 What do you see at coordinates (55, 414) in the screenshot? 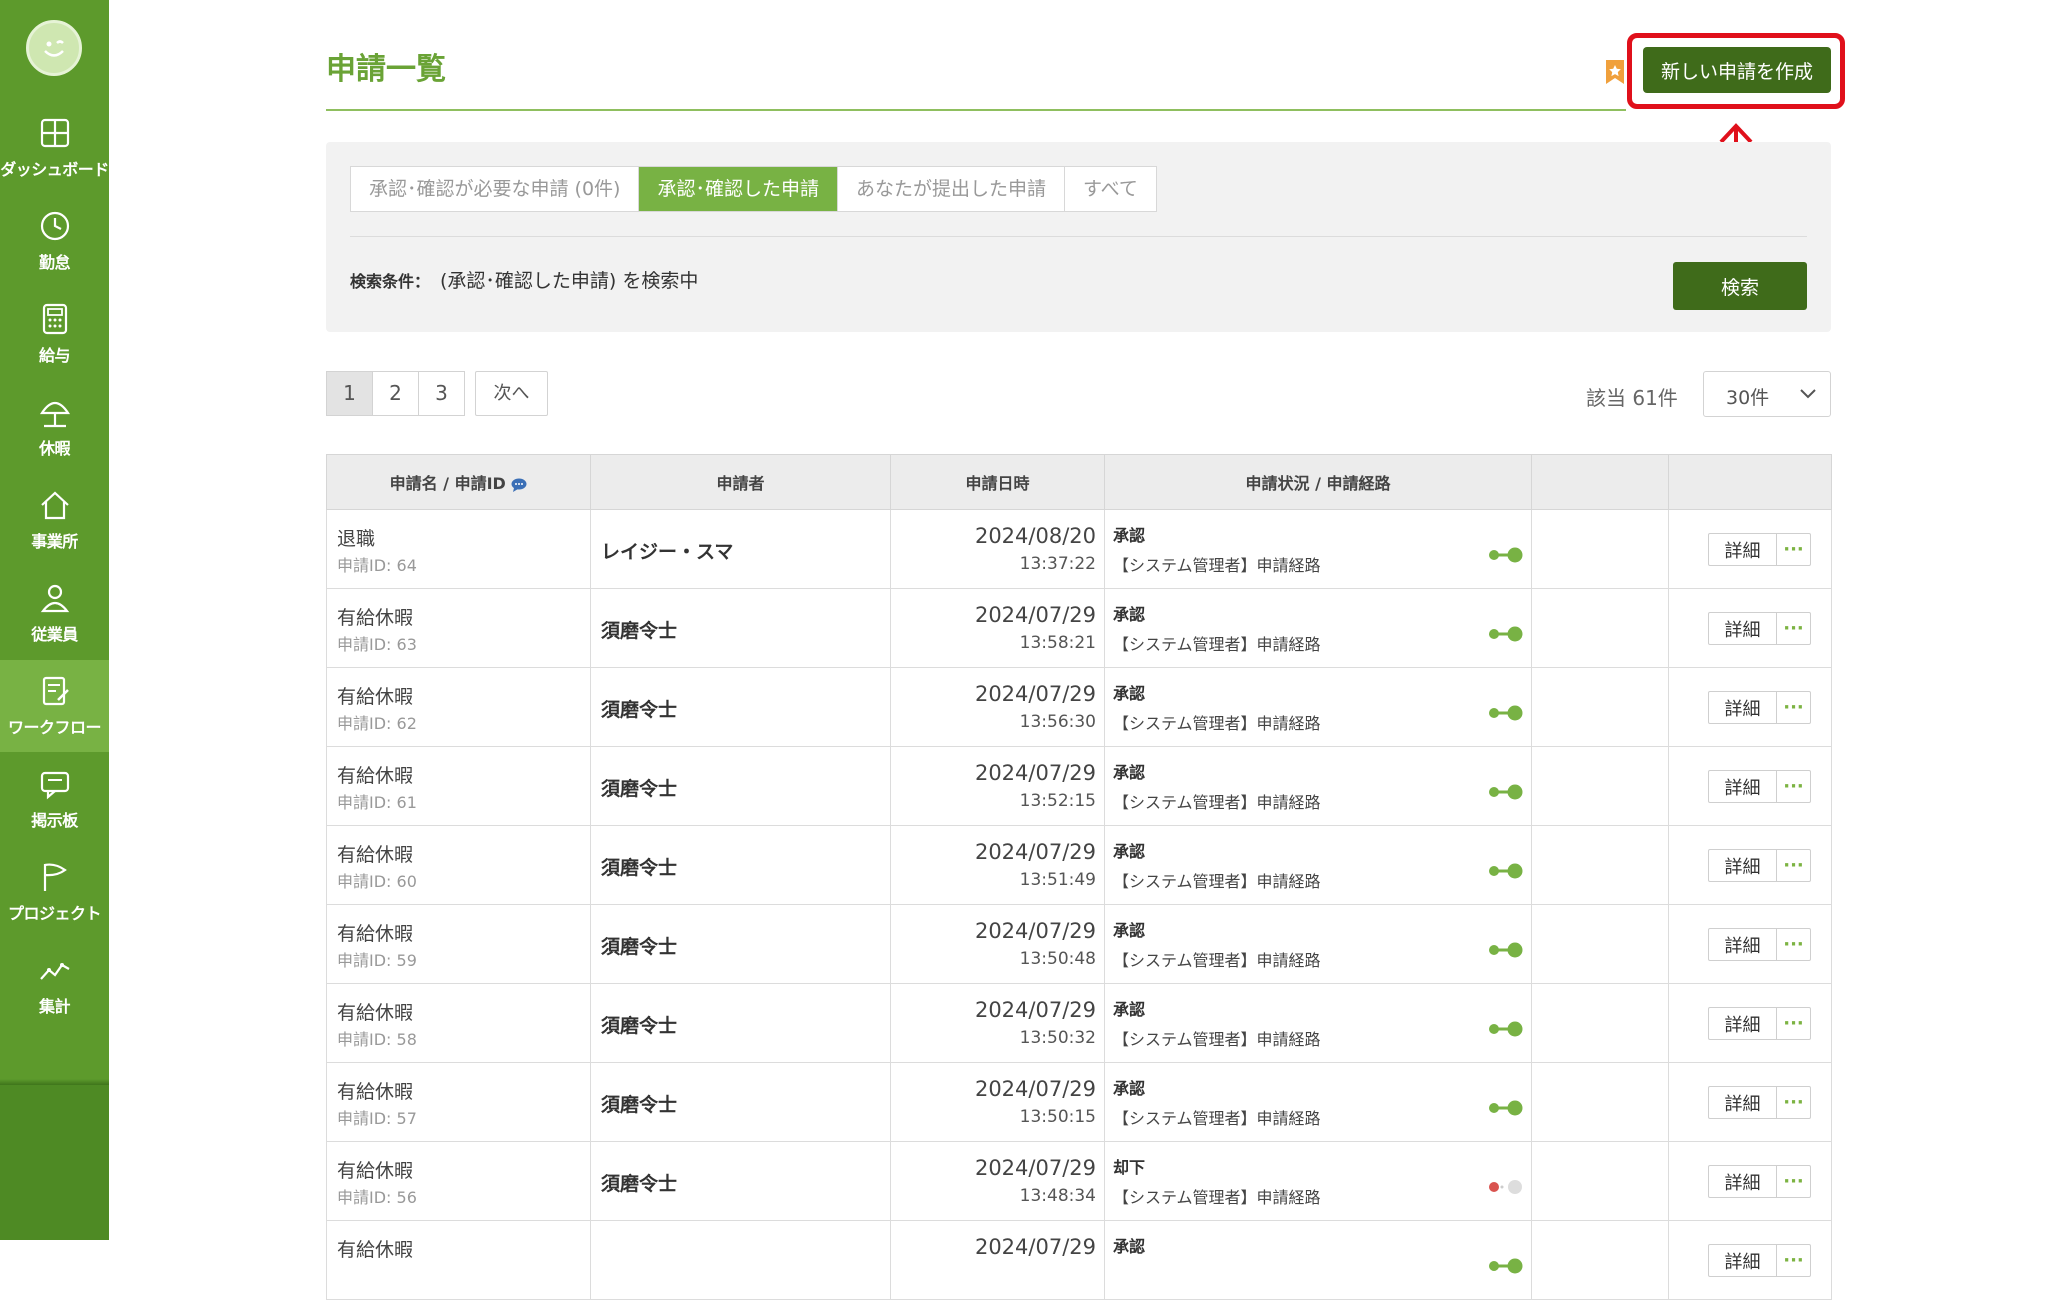
I see `umbrella-icon` at bounding box center [55, 414].